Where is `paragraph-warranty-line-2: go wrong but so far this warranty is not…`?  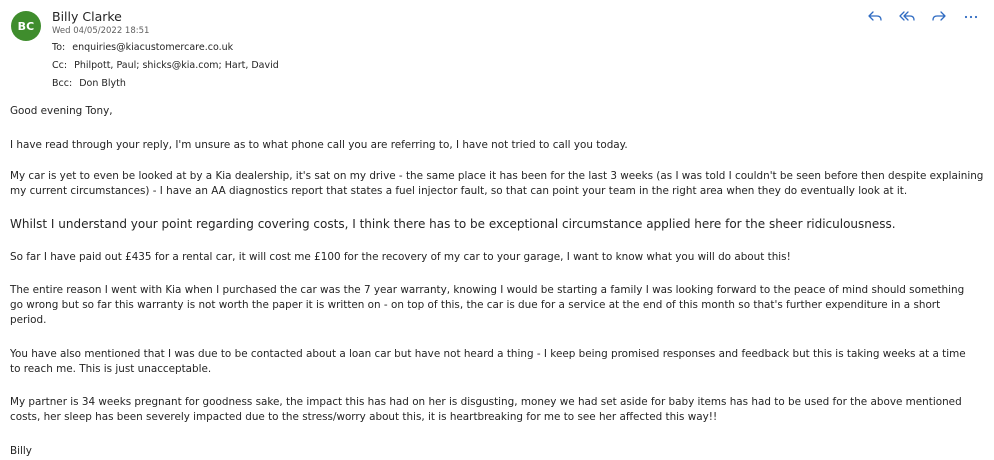 paragraph-warranty-line-2: go wrong but so far this warranty is not… is located at coordinates (475, 305).